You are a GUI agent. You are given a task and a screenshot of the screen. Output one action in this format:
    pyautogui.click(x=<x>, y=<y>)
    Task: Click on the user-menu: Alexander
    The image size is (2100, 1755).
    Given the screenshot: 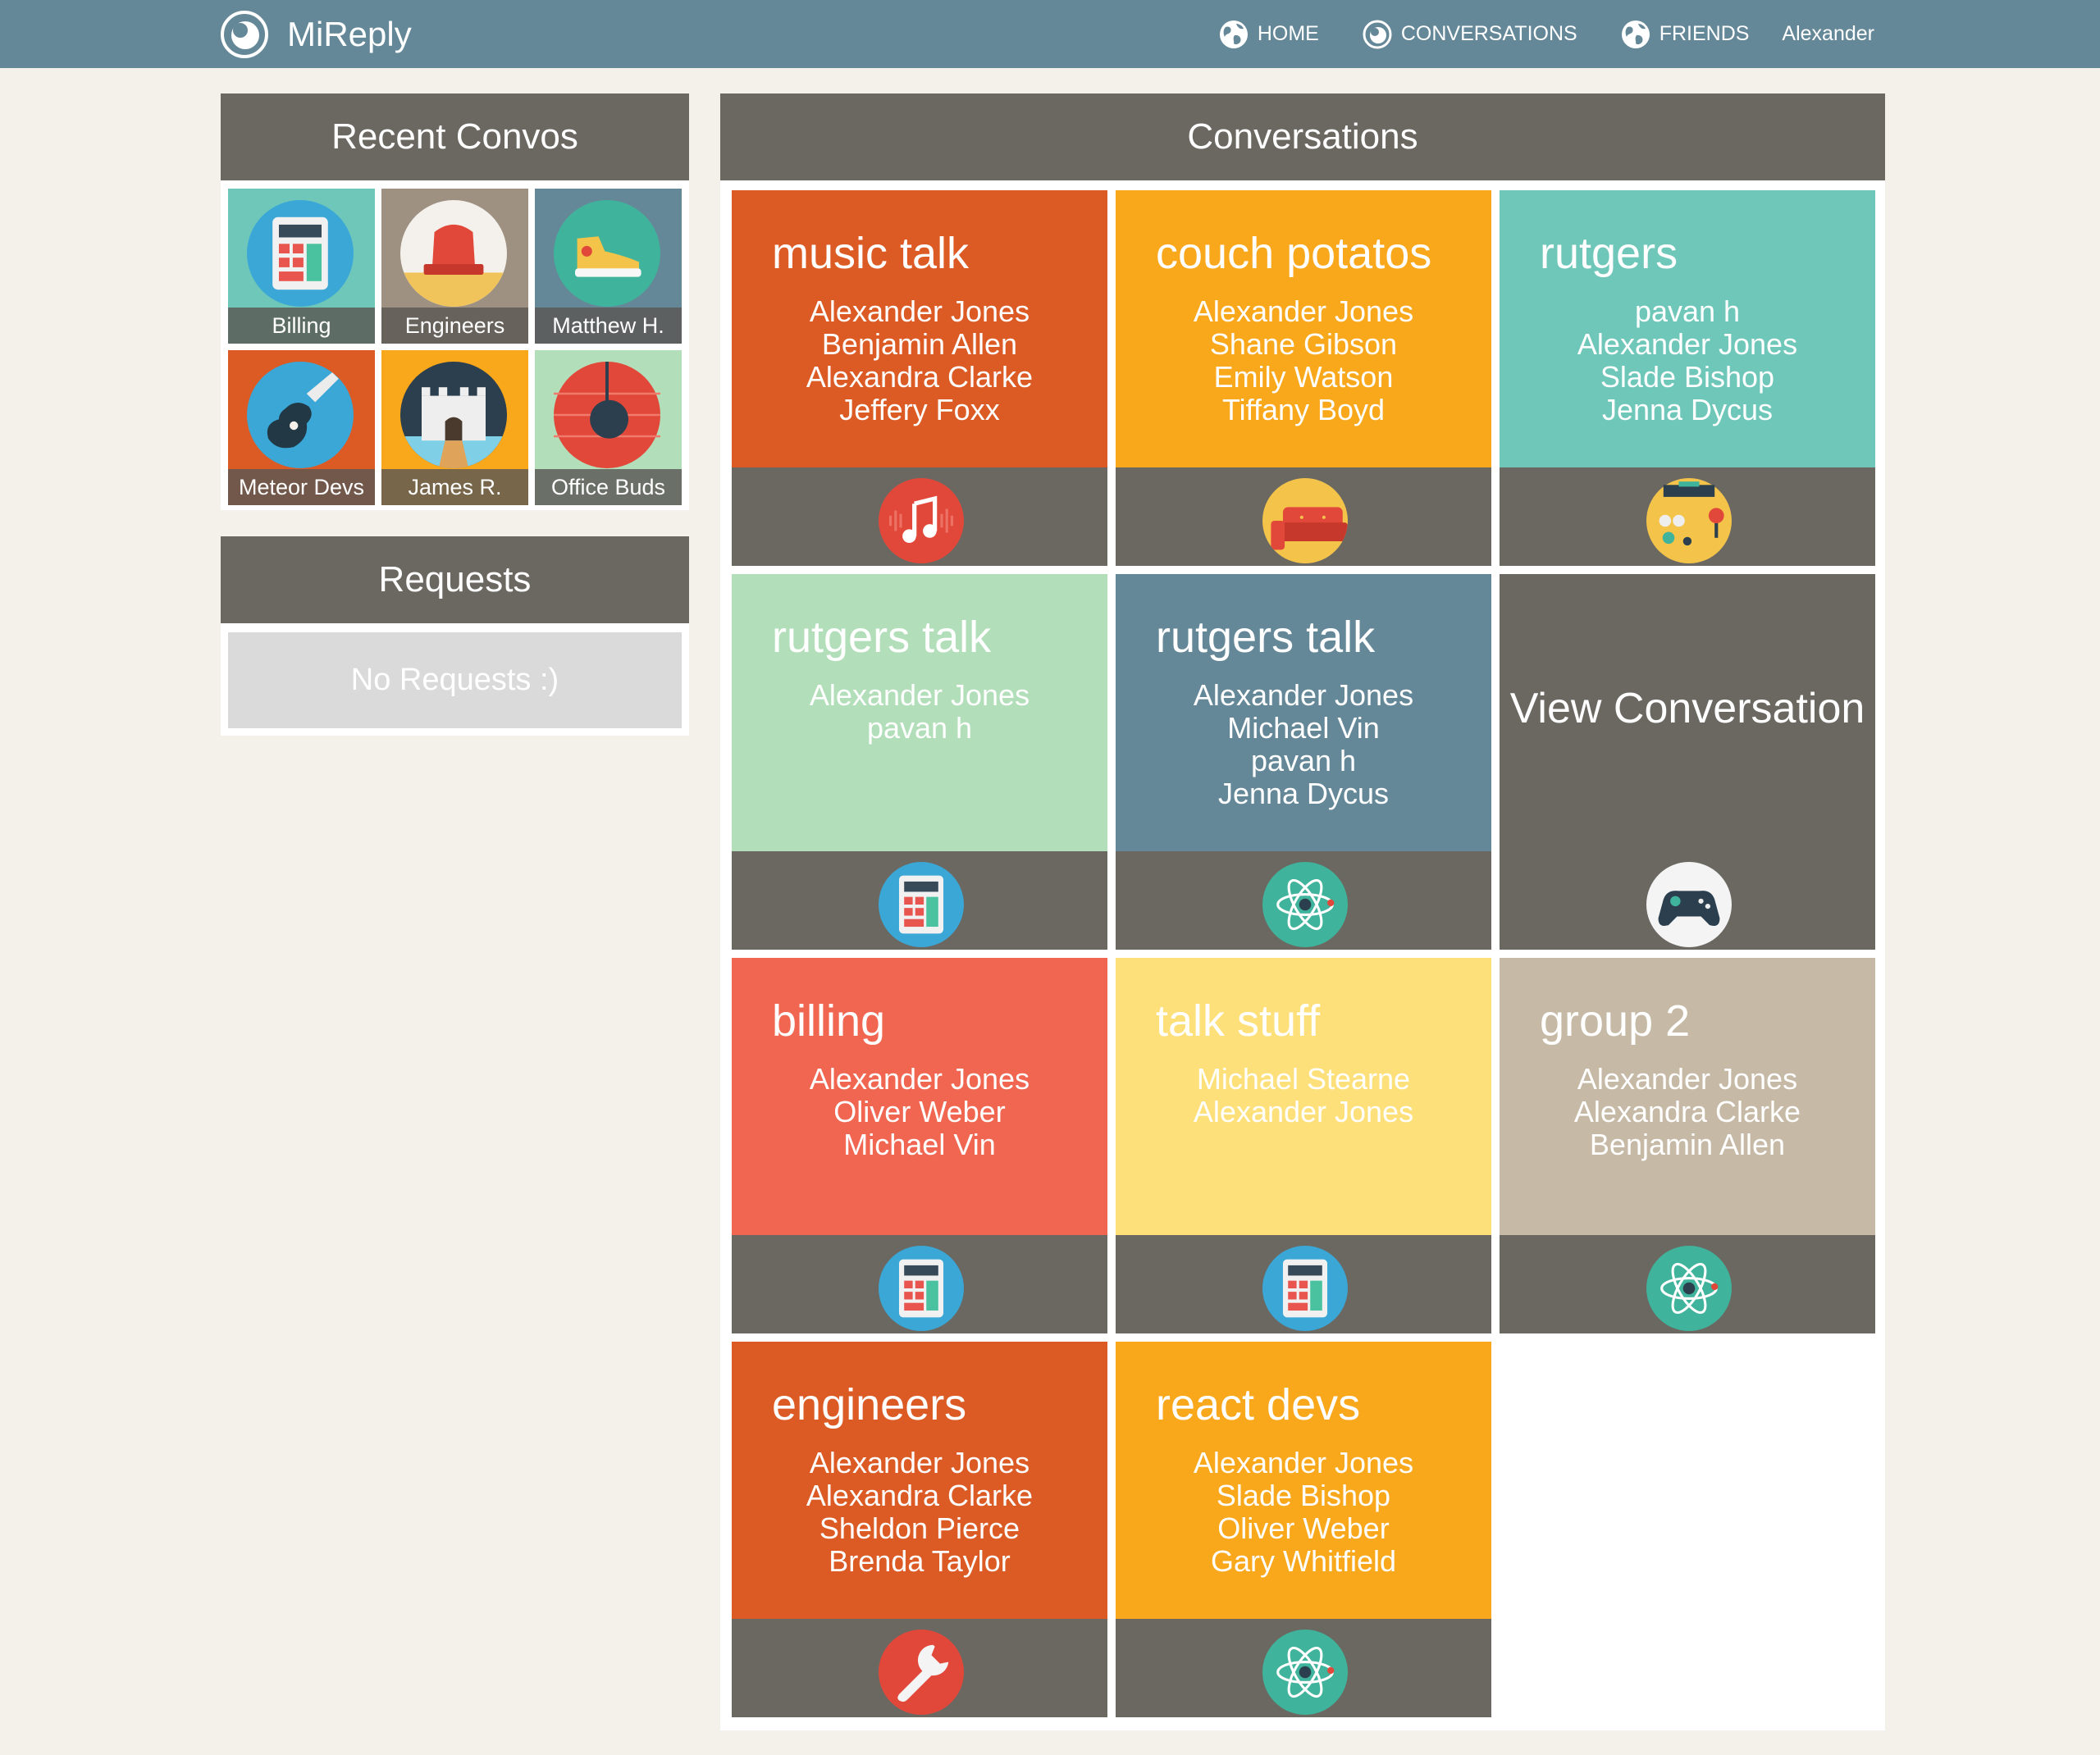 What is the action you would take?
    pyautogui.click(x=1828, y=34)
    